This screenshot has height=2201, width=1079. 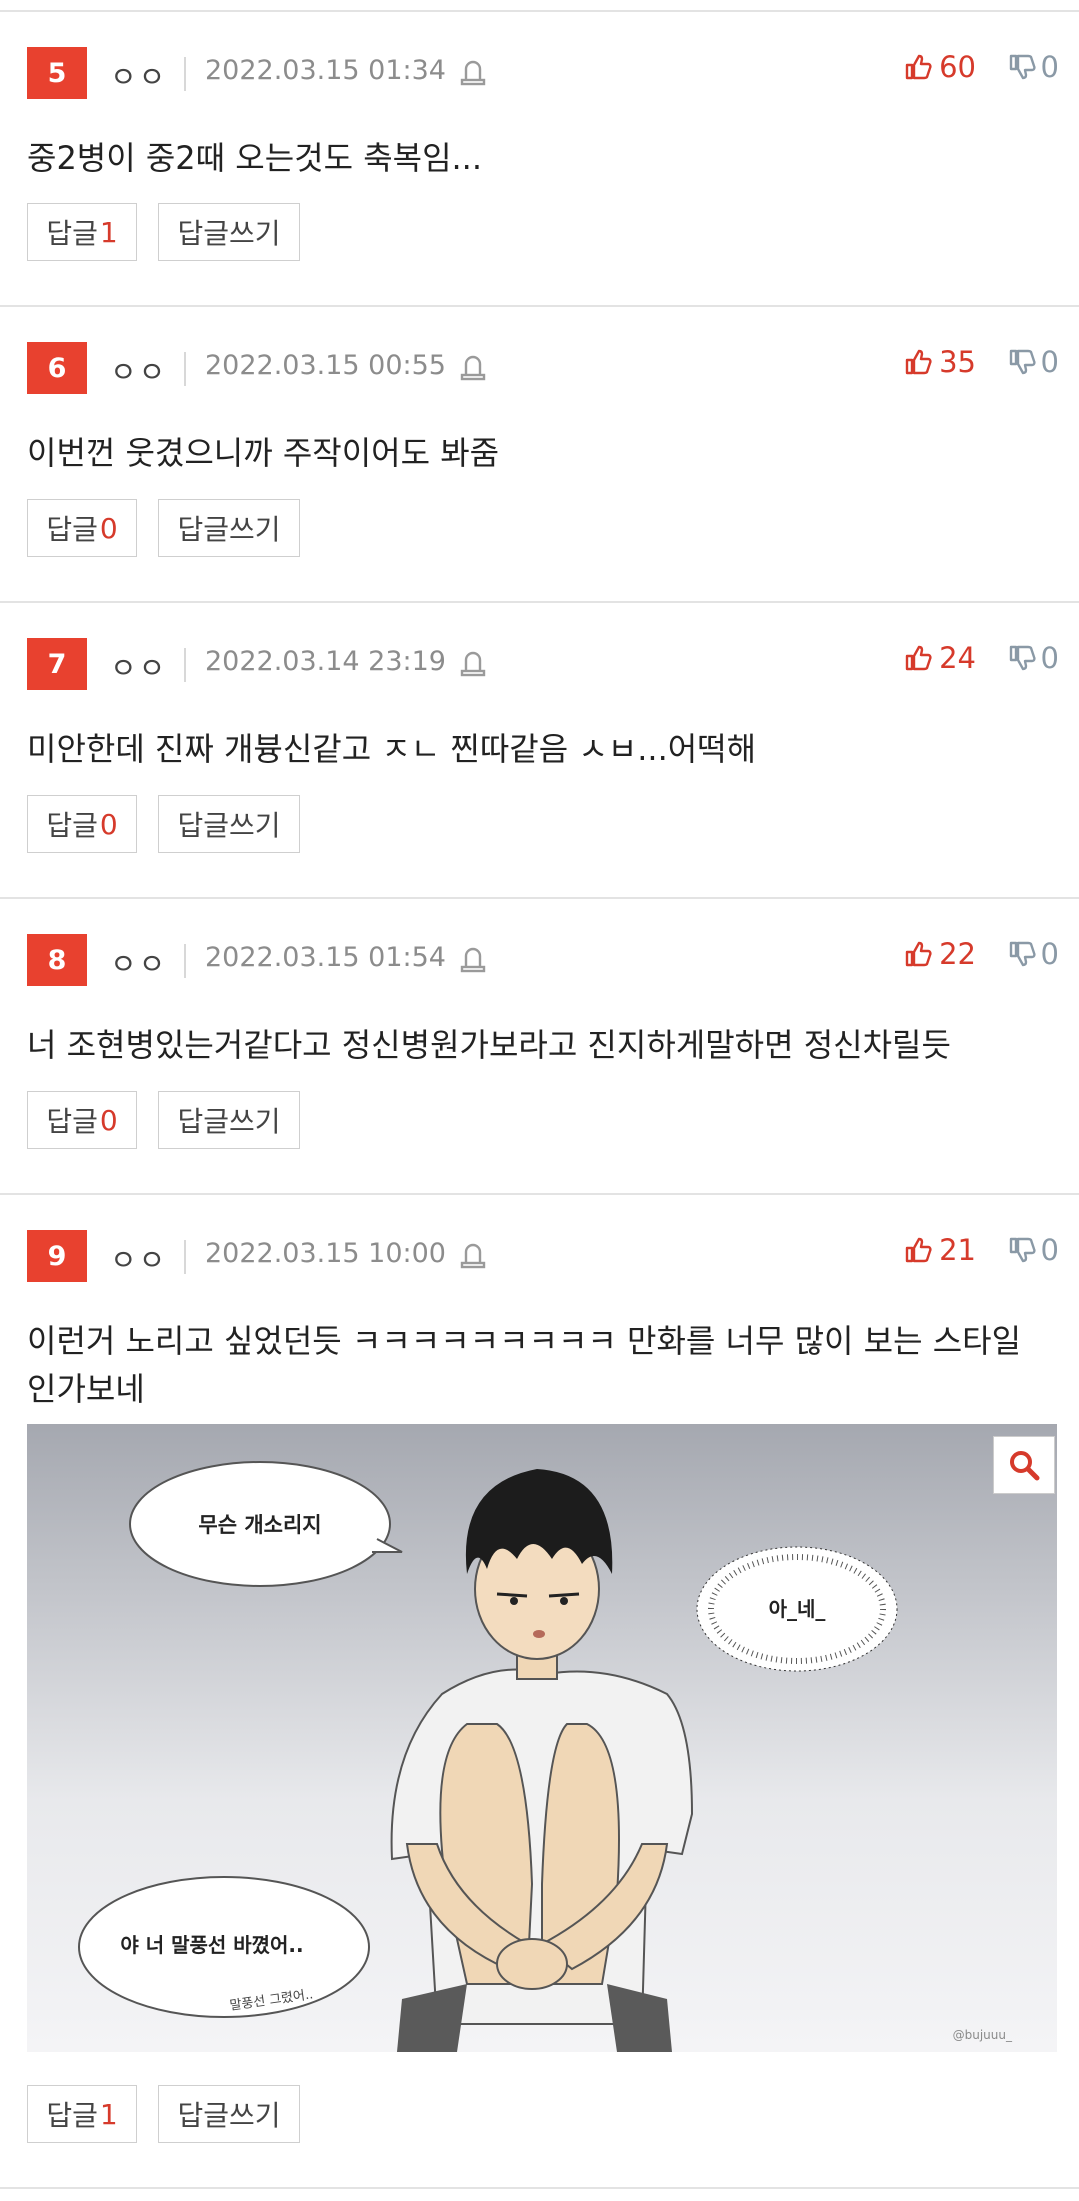 I want to click on comment-date: 2022.03.15 01:34, so click(x=325, y=70).